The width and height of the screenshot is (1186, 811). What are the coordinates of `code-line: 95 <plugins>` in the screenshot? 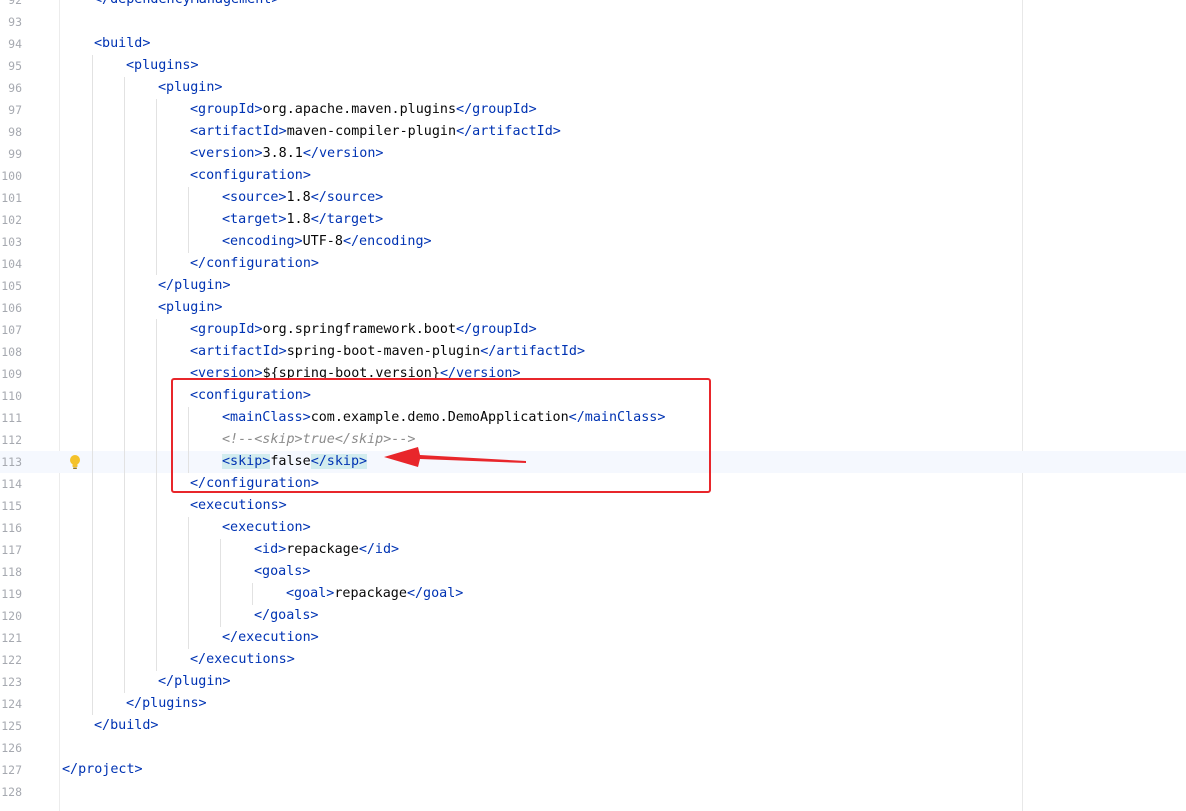 It's located at (593, 66).